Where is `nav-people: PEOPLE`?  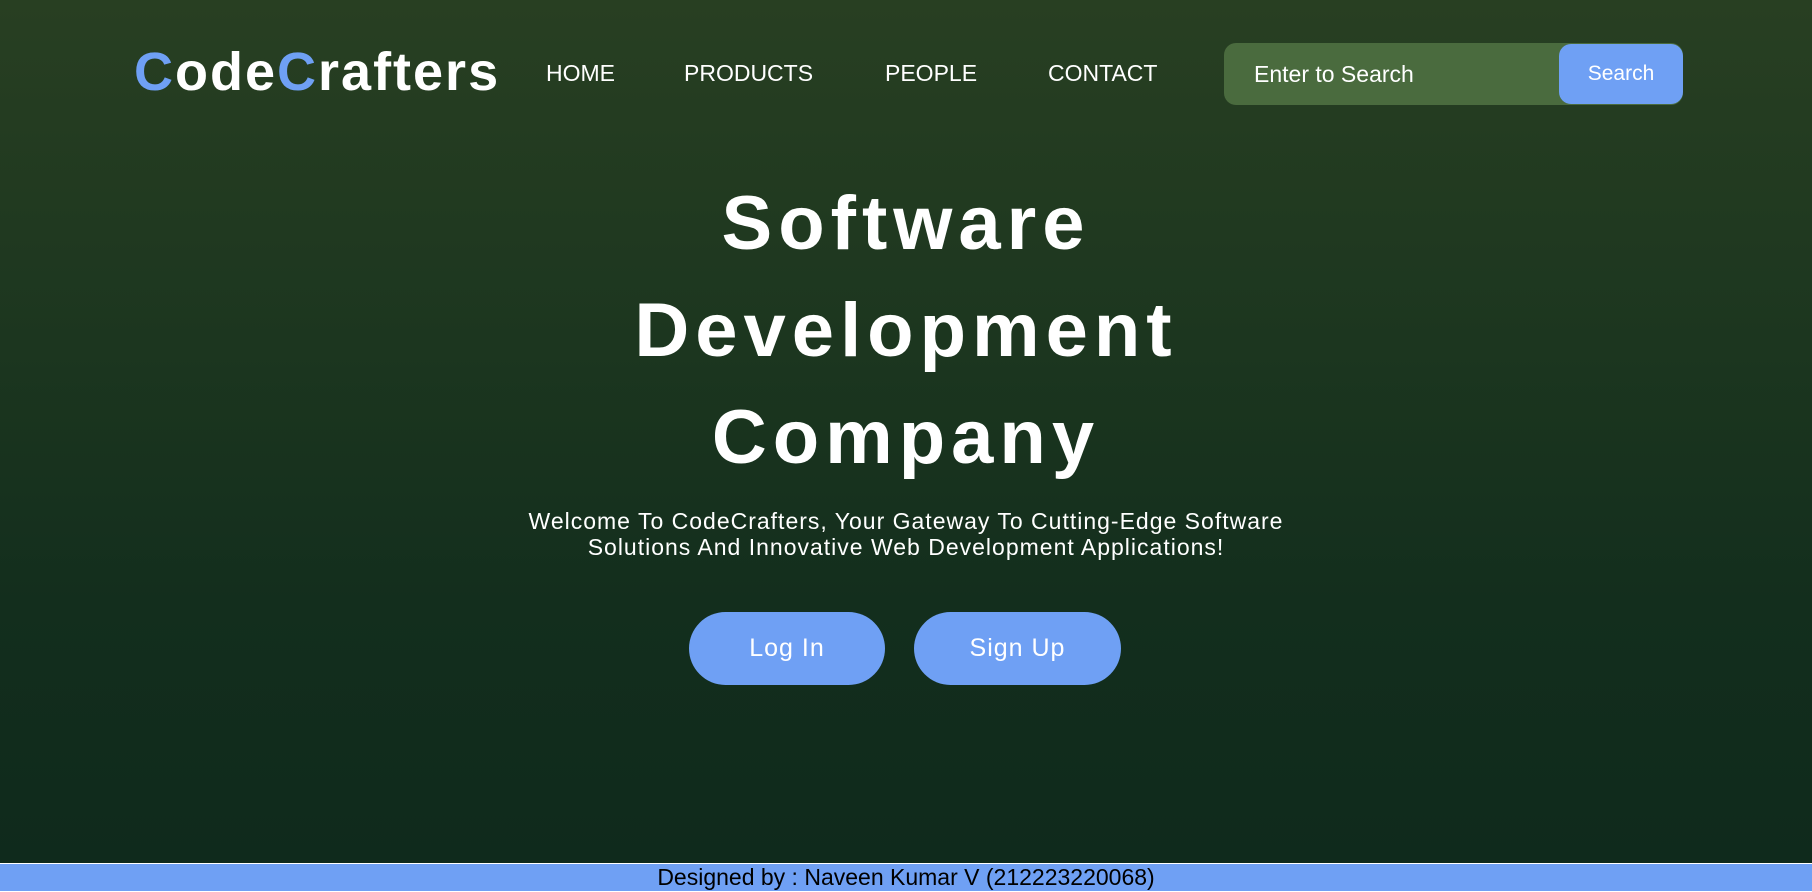 nav-people: PEOPLE is located at coordinates (931, 73).